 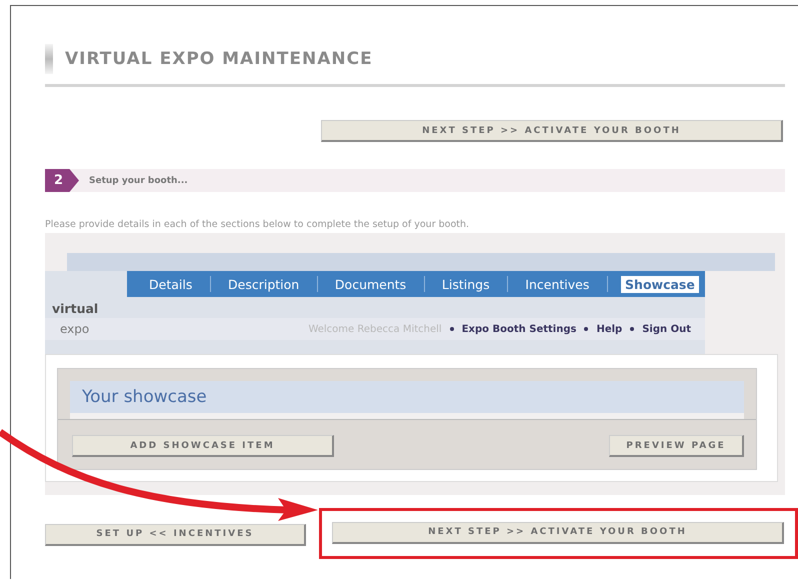 What do you see at coordinates (49, 59) in the screenshot?
I see `title-bar-icon` at bounding box center [49, 59].